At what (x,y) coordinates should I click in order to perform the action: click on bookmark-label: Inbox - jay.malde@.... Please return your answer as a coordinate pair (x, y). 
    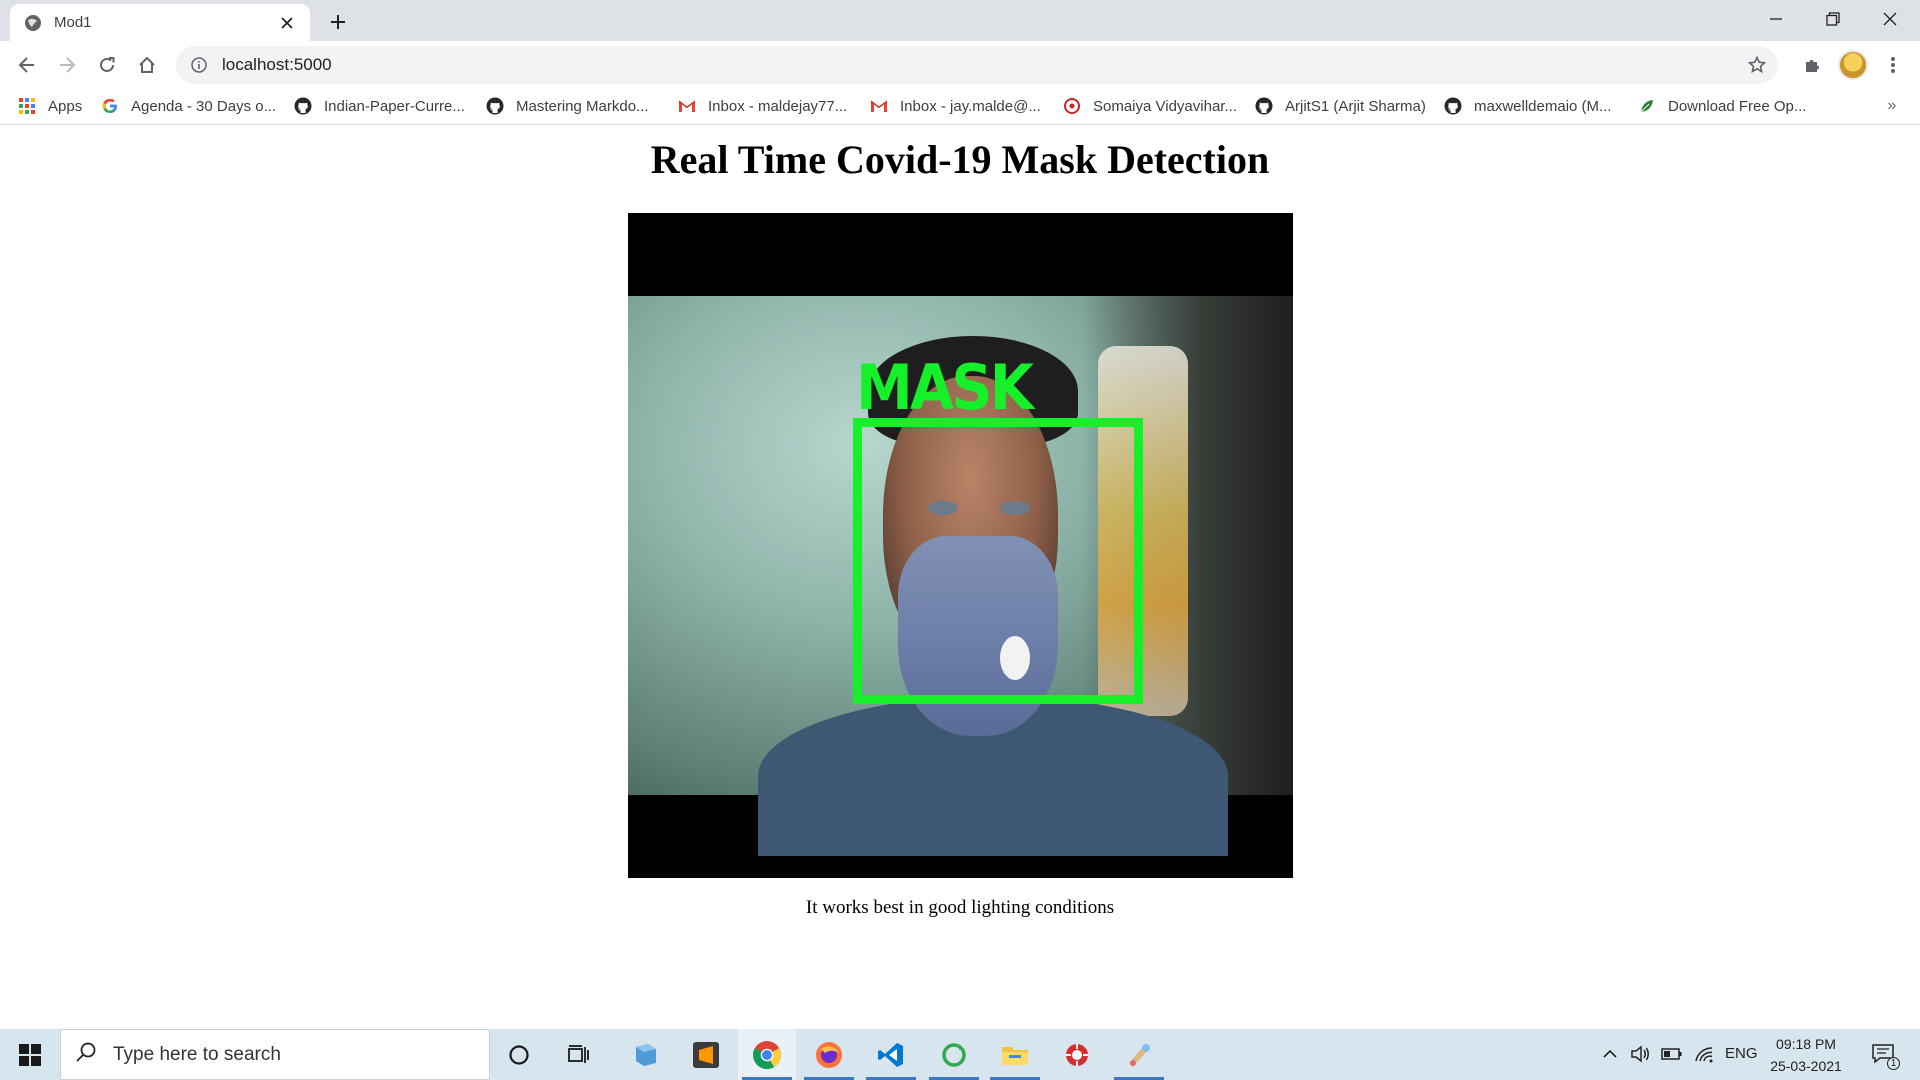
    Looking at the image, I should click on (970, 106).